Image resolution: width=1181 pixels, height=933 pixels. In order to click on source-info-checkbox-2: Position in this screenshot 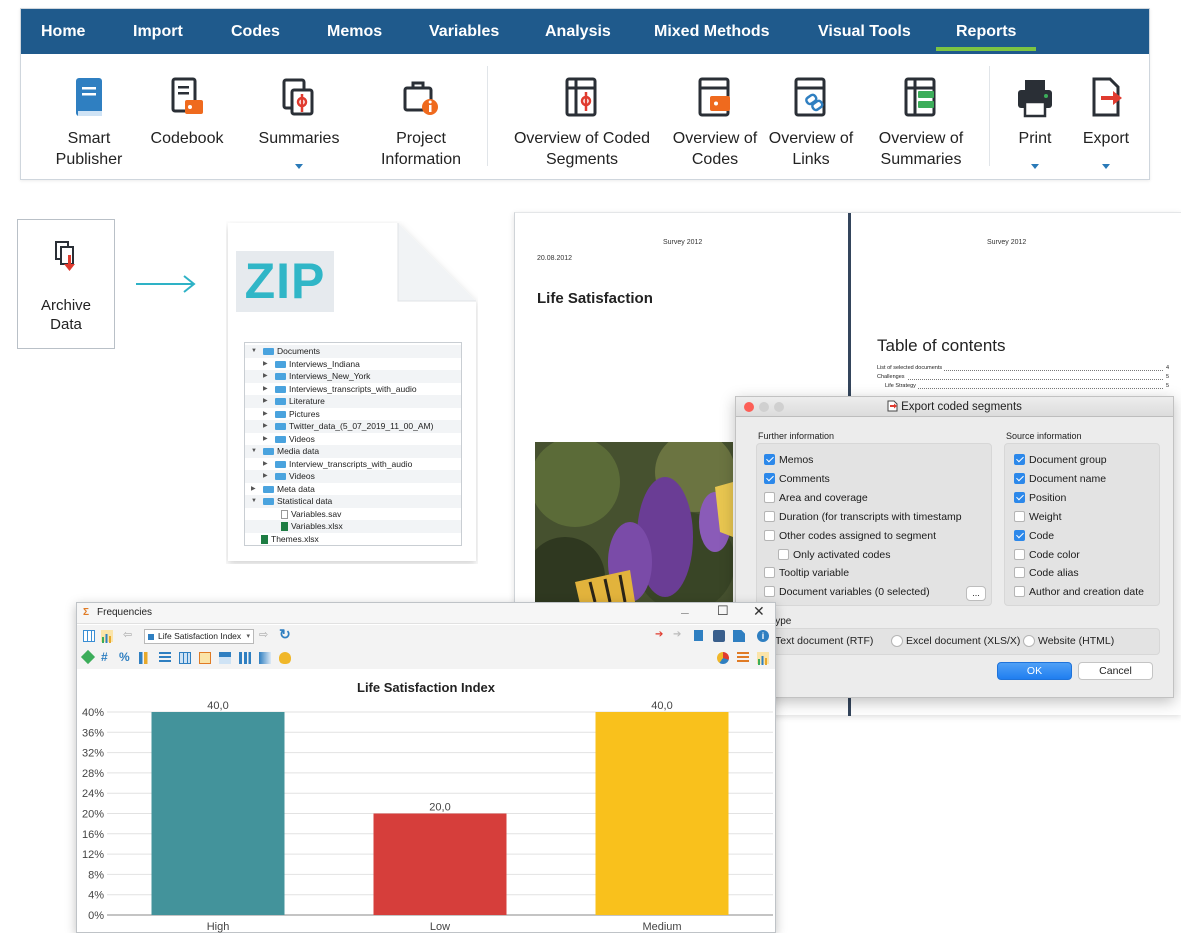, I will do `click(1040, 498)`.